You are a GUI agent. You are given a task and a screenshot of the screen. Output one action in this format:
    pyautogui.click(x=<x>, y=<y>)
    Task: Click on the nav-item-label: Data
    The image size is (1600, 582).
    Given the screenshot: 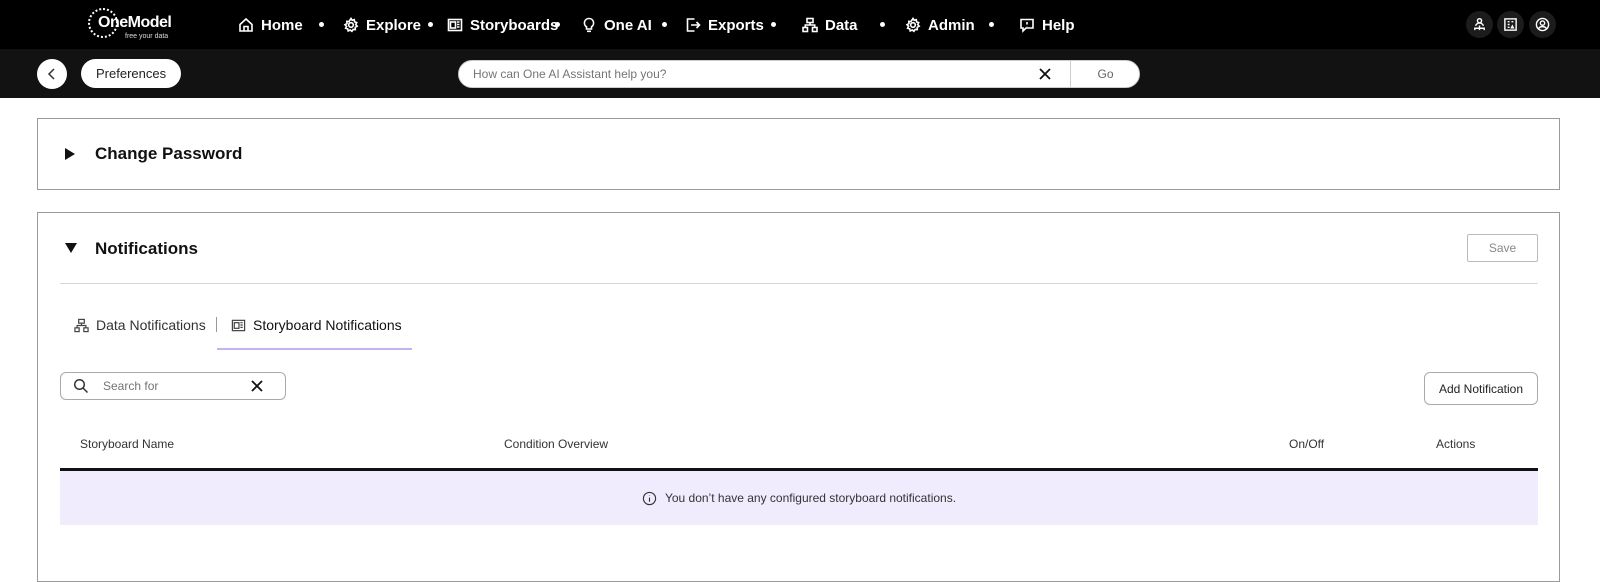 What is the action you would take?
    pyautogui.click(x=841, y=25)
    